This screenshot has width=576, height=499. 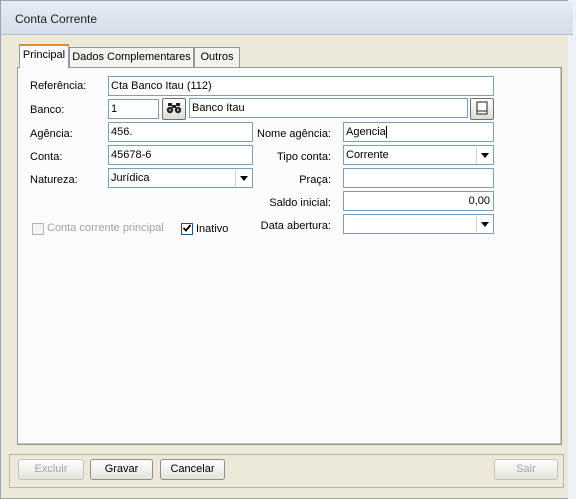 I want to click on checkmark-icon, so click(x=187, y=229).